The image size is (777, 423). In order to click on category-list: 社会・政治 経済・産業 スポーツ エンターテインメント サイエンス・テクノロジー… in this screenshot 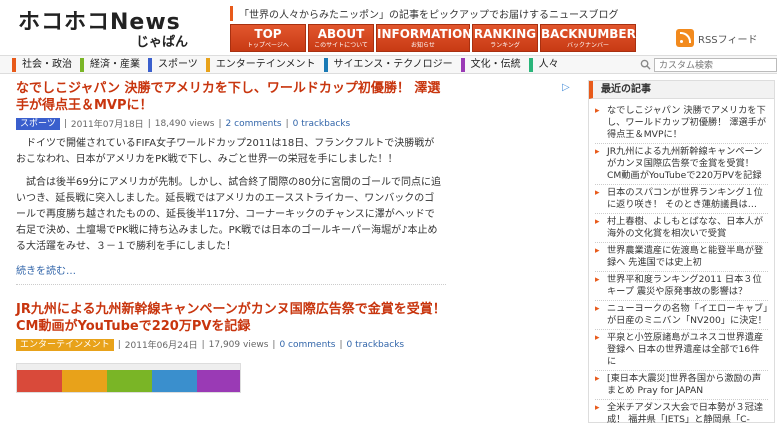, I will do `click(287, 65)`.